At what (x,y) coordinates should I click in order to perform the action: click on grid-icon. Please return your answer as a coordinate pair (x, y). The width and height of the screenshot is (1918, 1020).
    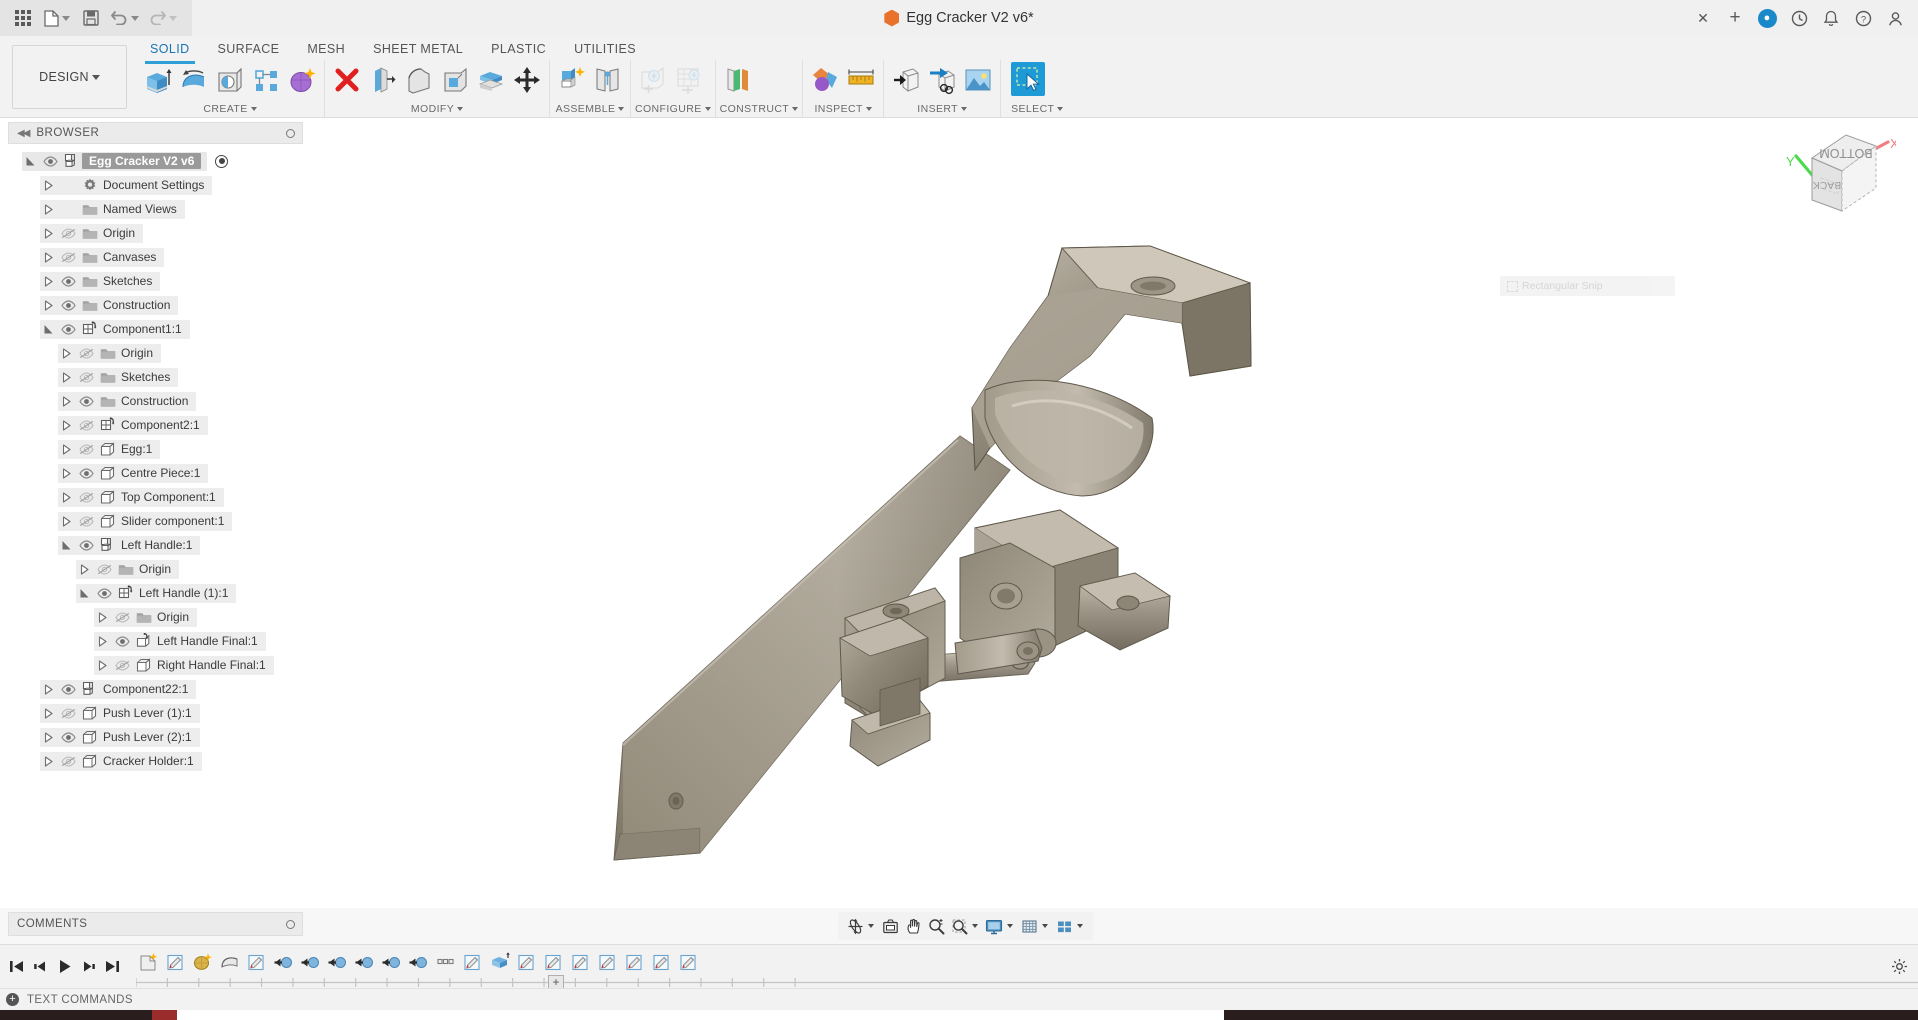
    Looking at the image, I should click on (1029, 926).